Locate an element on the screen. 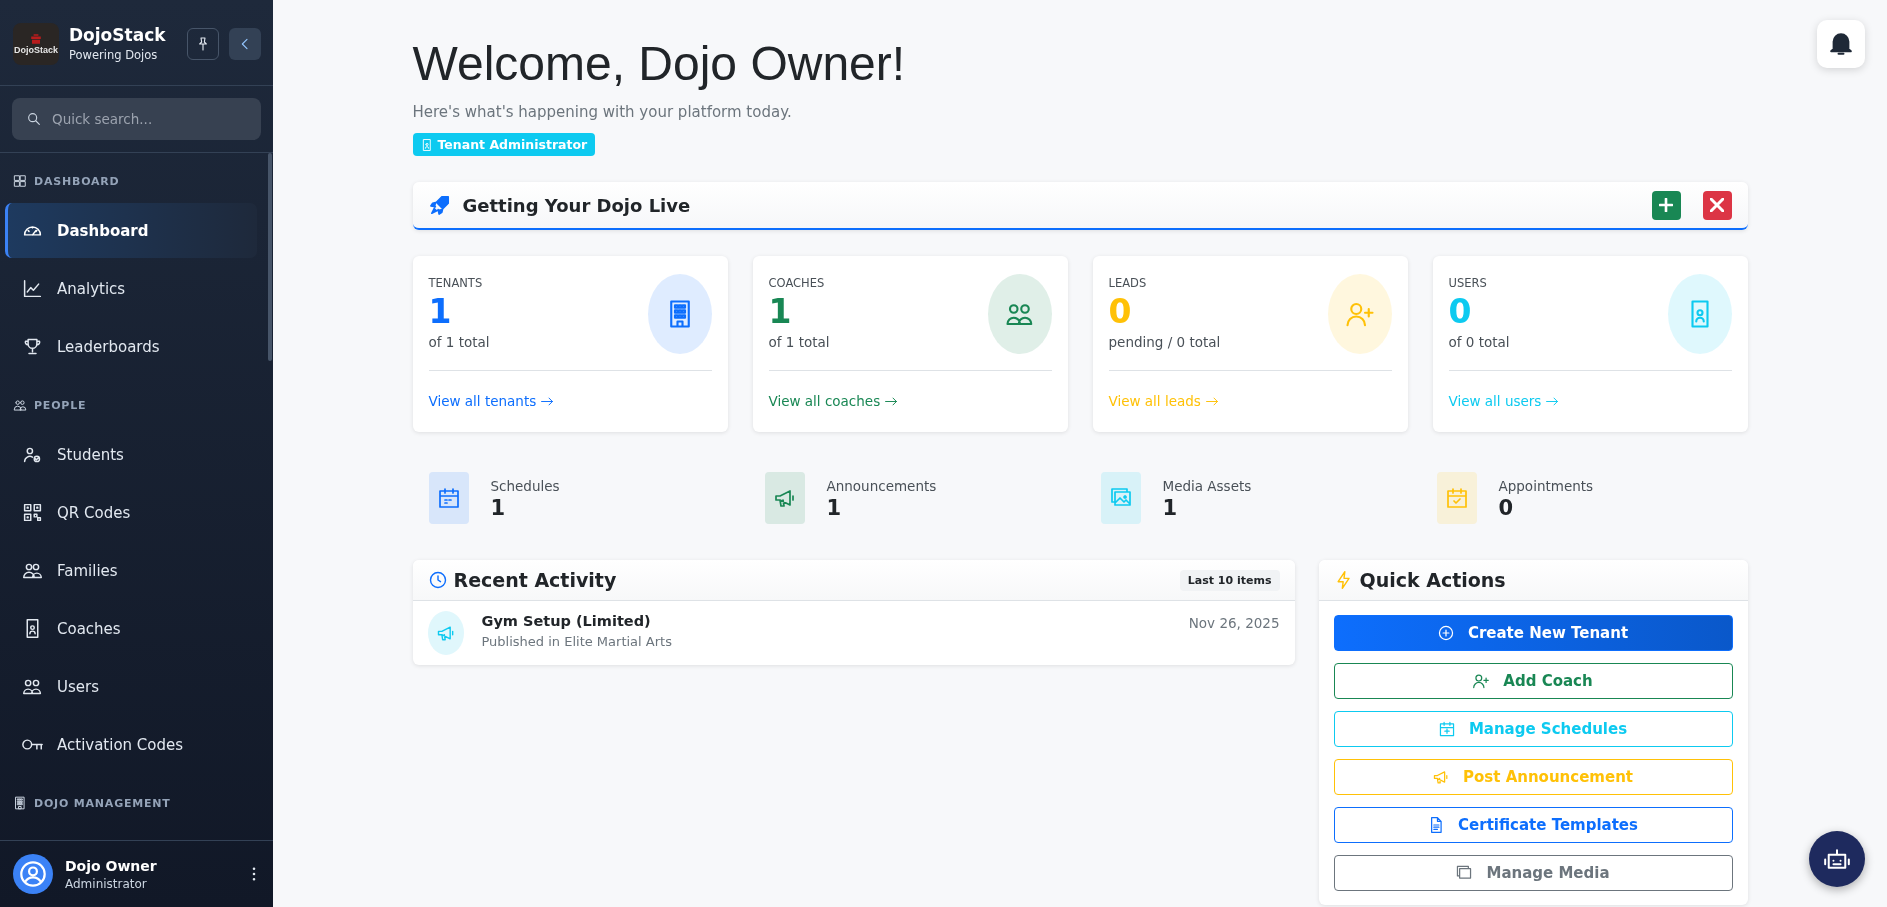 The width and height of the screenshot is (1887, 907). robot-icon is located at coordinates (1837, 859).